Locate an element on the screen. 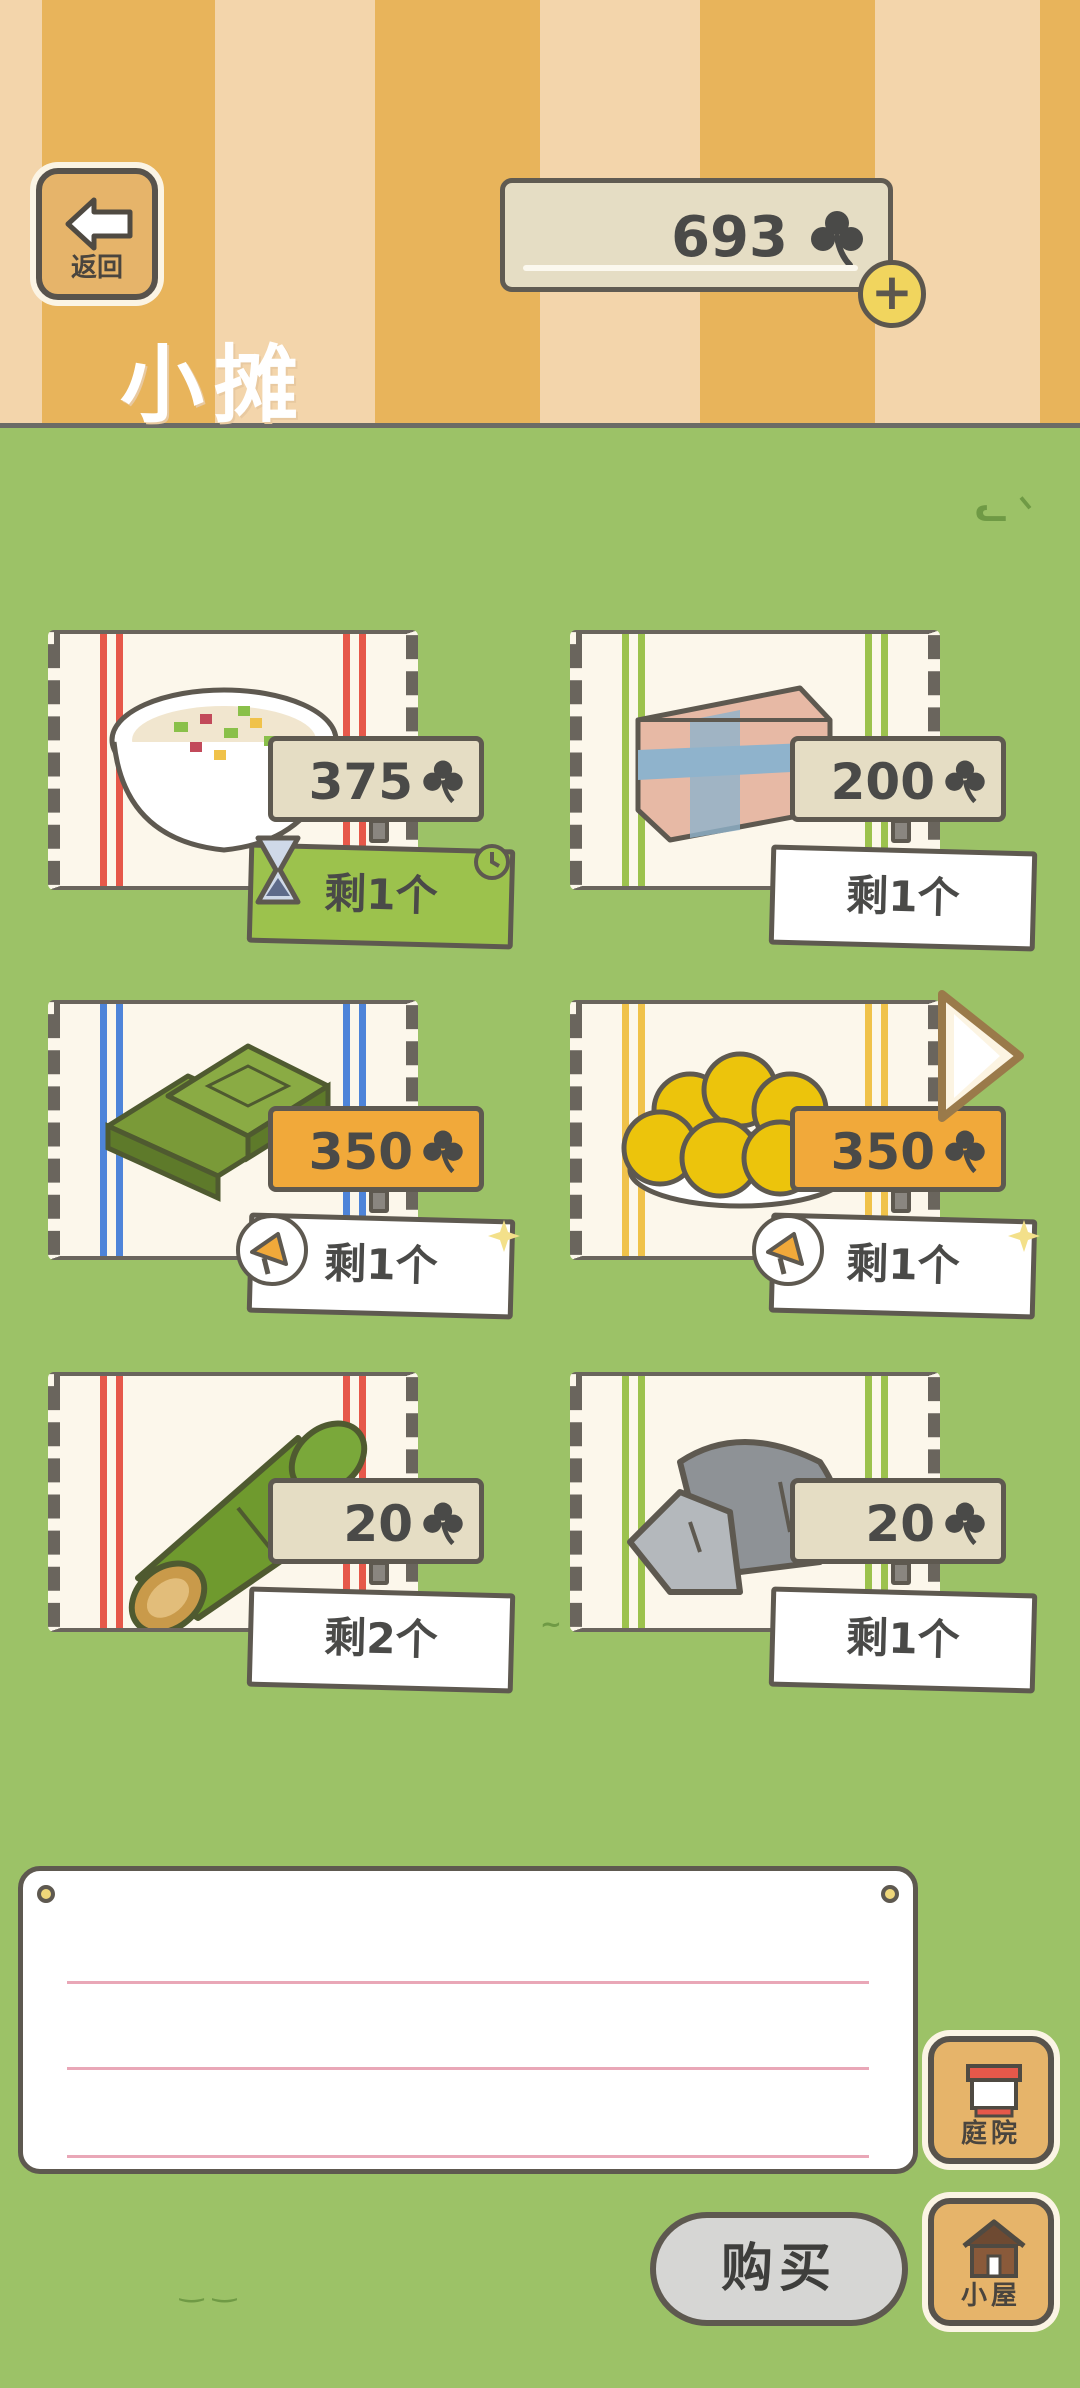  stock-tag: 剩2个 is located at coordinates (381, 1640).